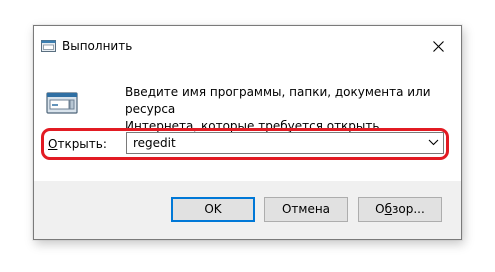  I want to click on browse-label-pre: О, so click(380, 209).